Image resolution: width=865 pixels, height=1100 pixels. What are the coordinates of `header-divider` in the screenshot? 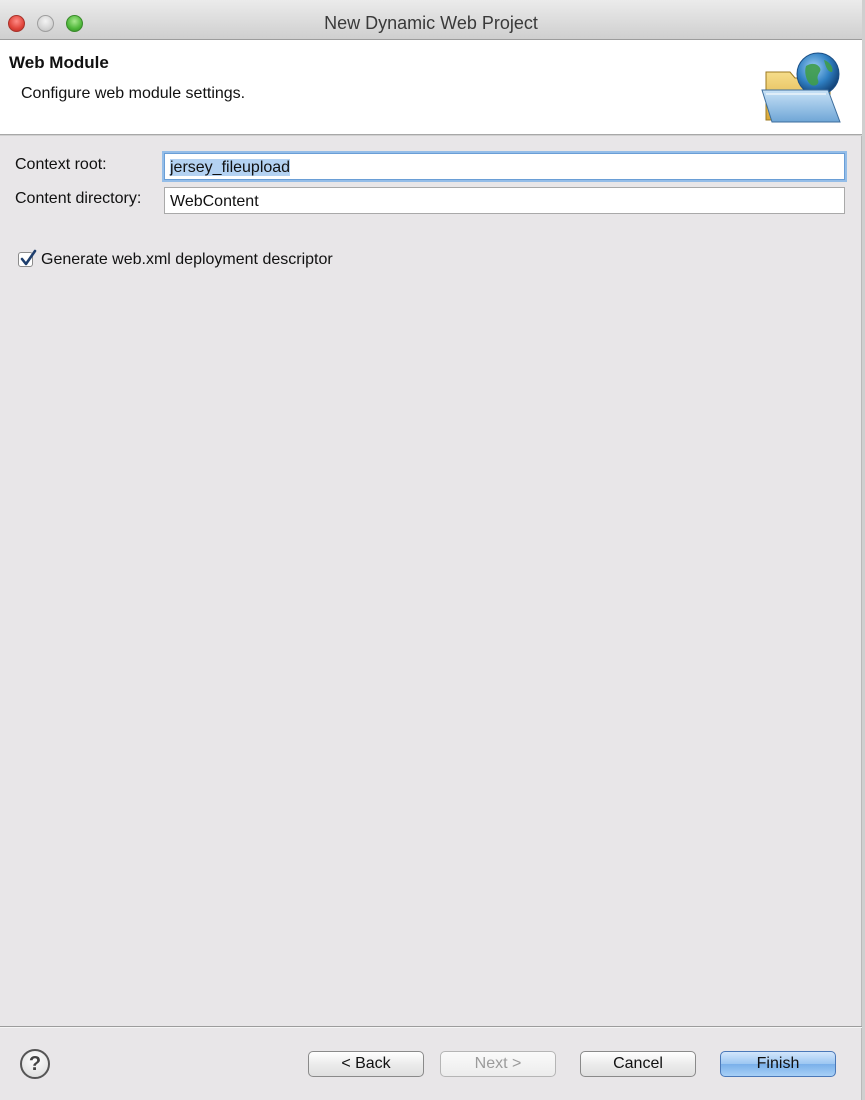 It's located at (431, 135).